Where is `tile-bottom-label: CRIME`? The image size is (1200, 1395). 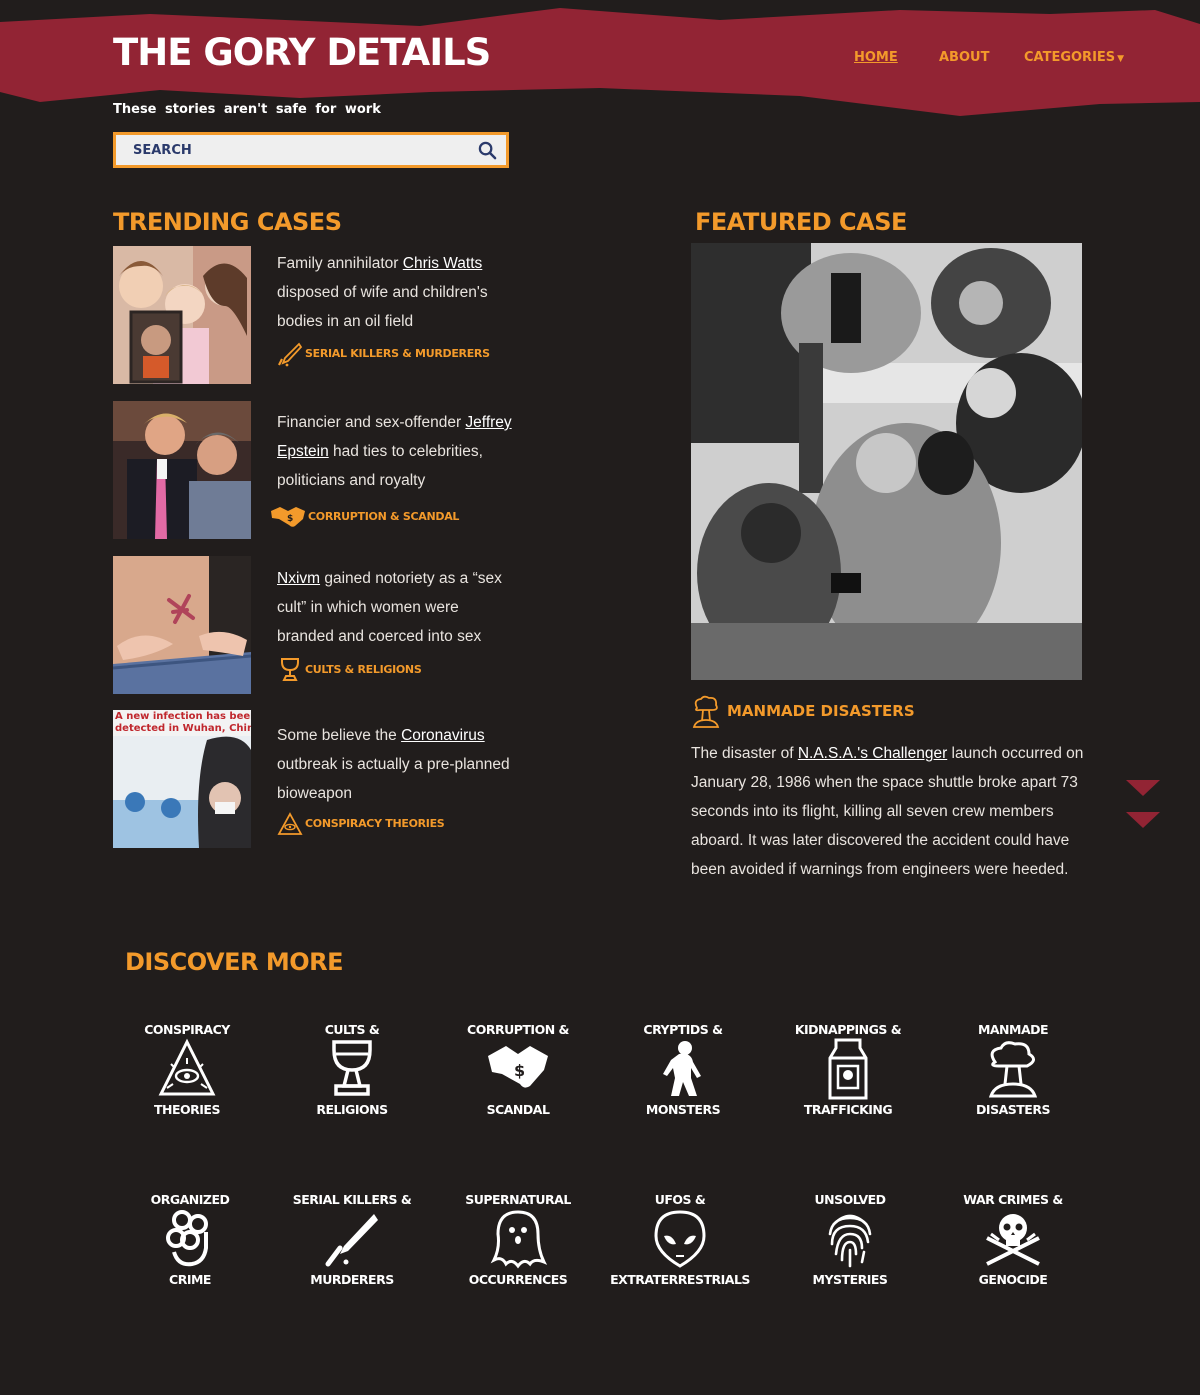
tile-bottom-label: CRIME is located at coordinates (190, 1279).